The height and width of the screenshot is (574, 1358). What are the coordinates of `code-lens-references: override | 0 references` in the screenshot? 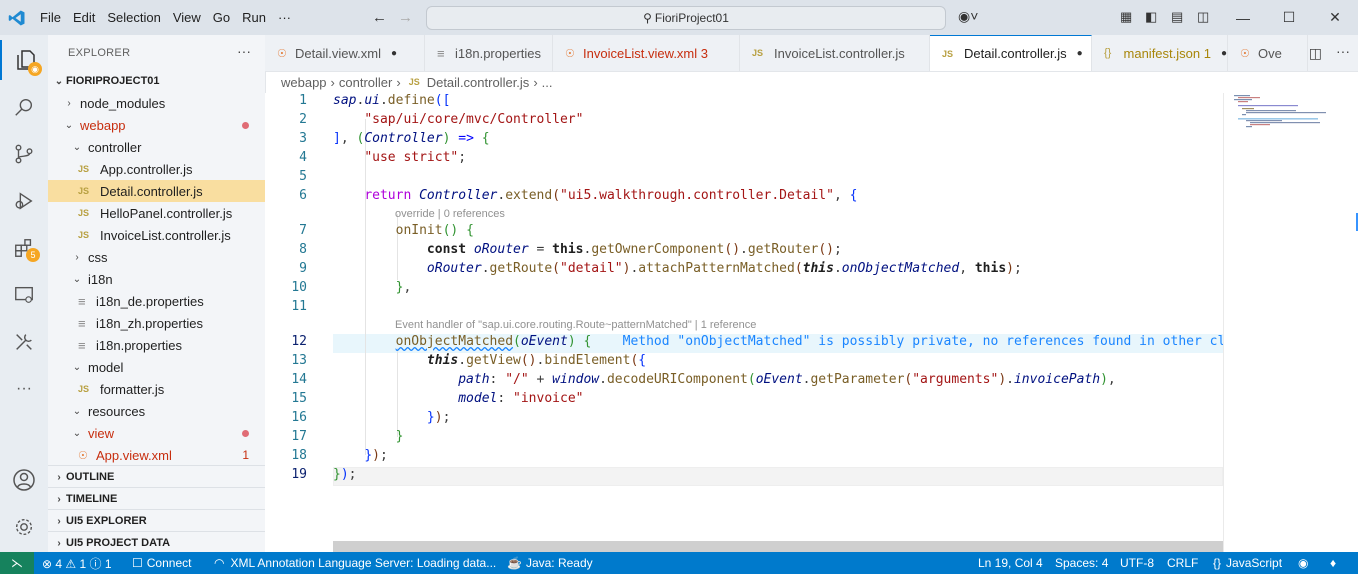 It's located at (450, 214).